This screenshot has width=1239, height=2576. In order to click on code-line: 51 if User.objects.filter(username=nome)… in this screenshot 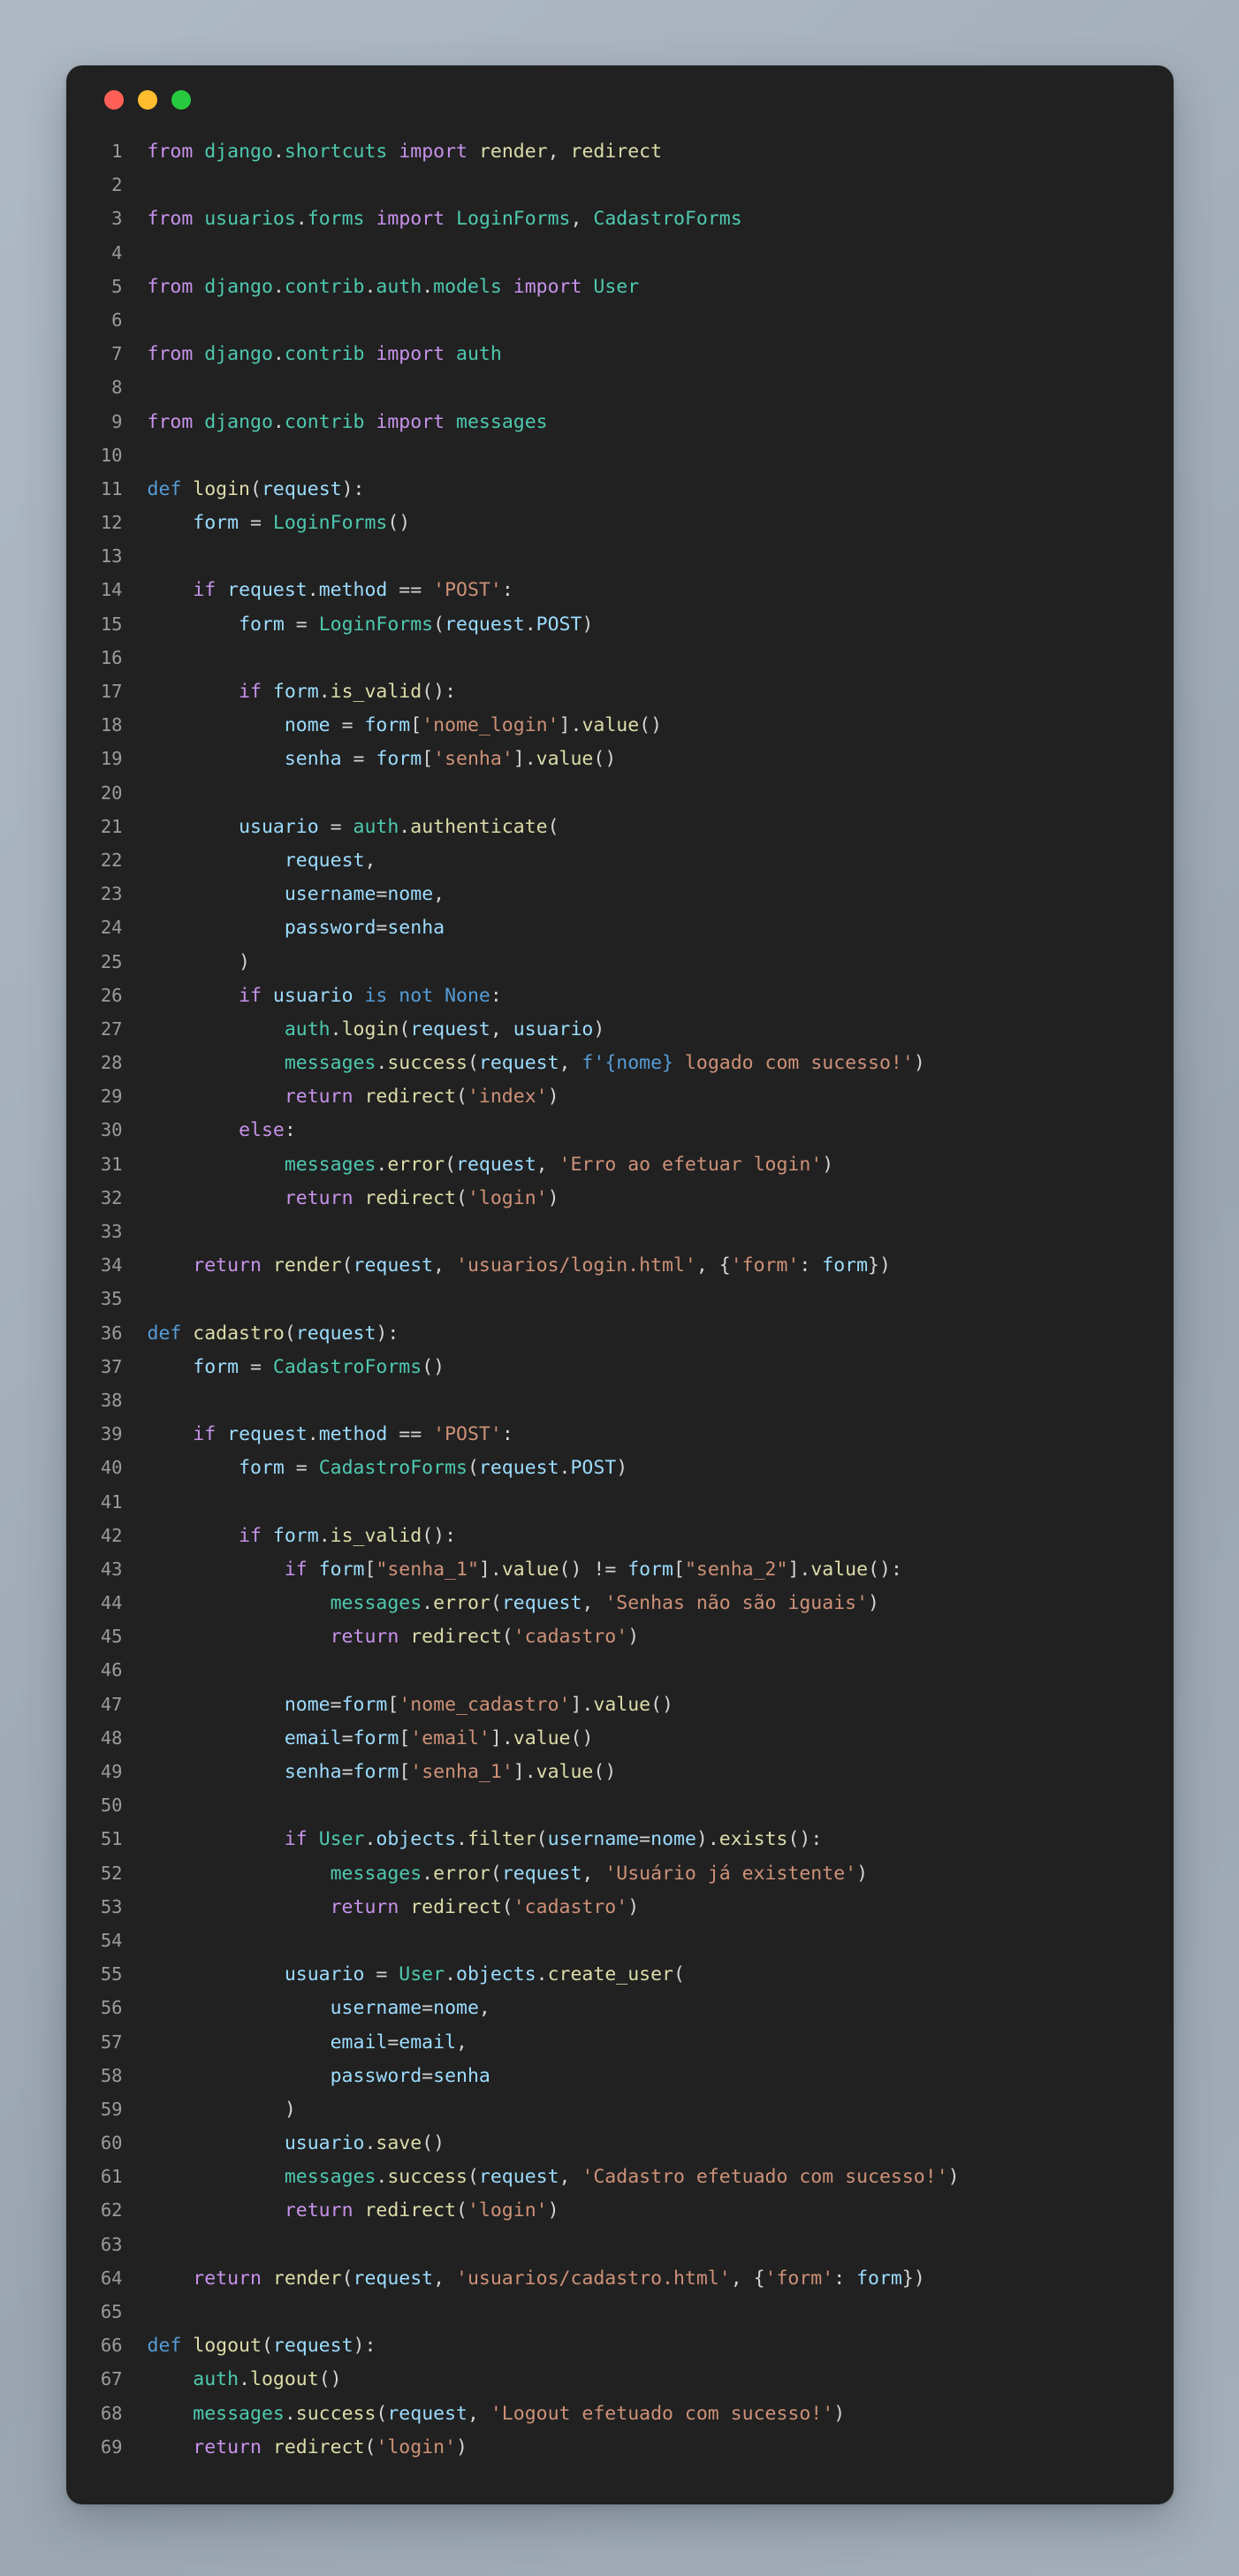, I will do `click(604, 1839)`.